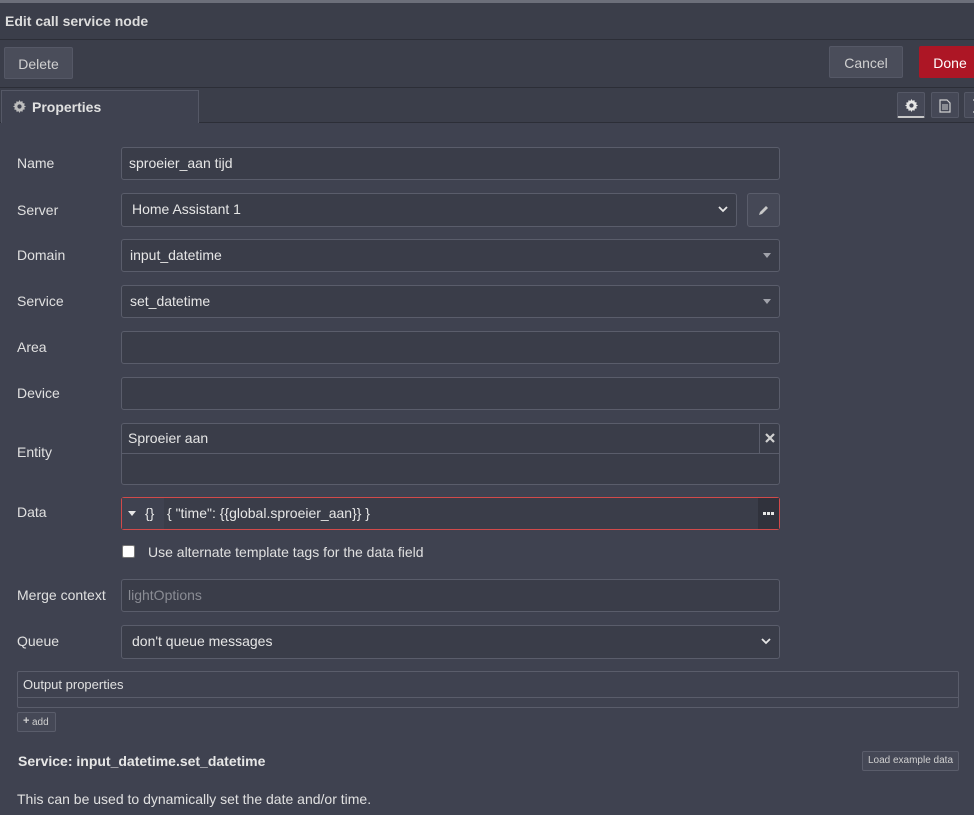 Image resolution: width=974 pixels, height=815 pixels. Describe the element at coordinates (35, 452) in the screenshot. I see `entity-label: Entity` at that location.